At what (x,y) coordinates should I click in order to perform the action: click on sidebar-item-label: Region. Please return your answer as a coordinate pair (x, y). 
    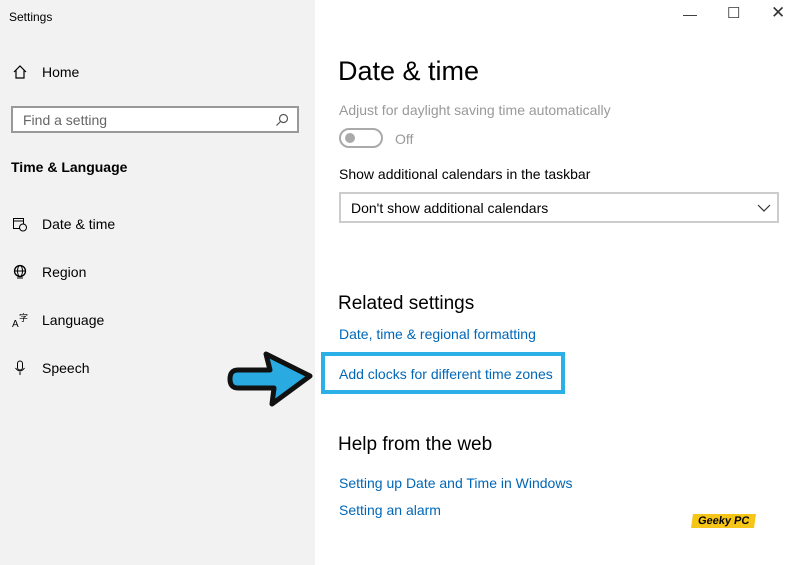
    Looking at the image, I should click on (64, 272).